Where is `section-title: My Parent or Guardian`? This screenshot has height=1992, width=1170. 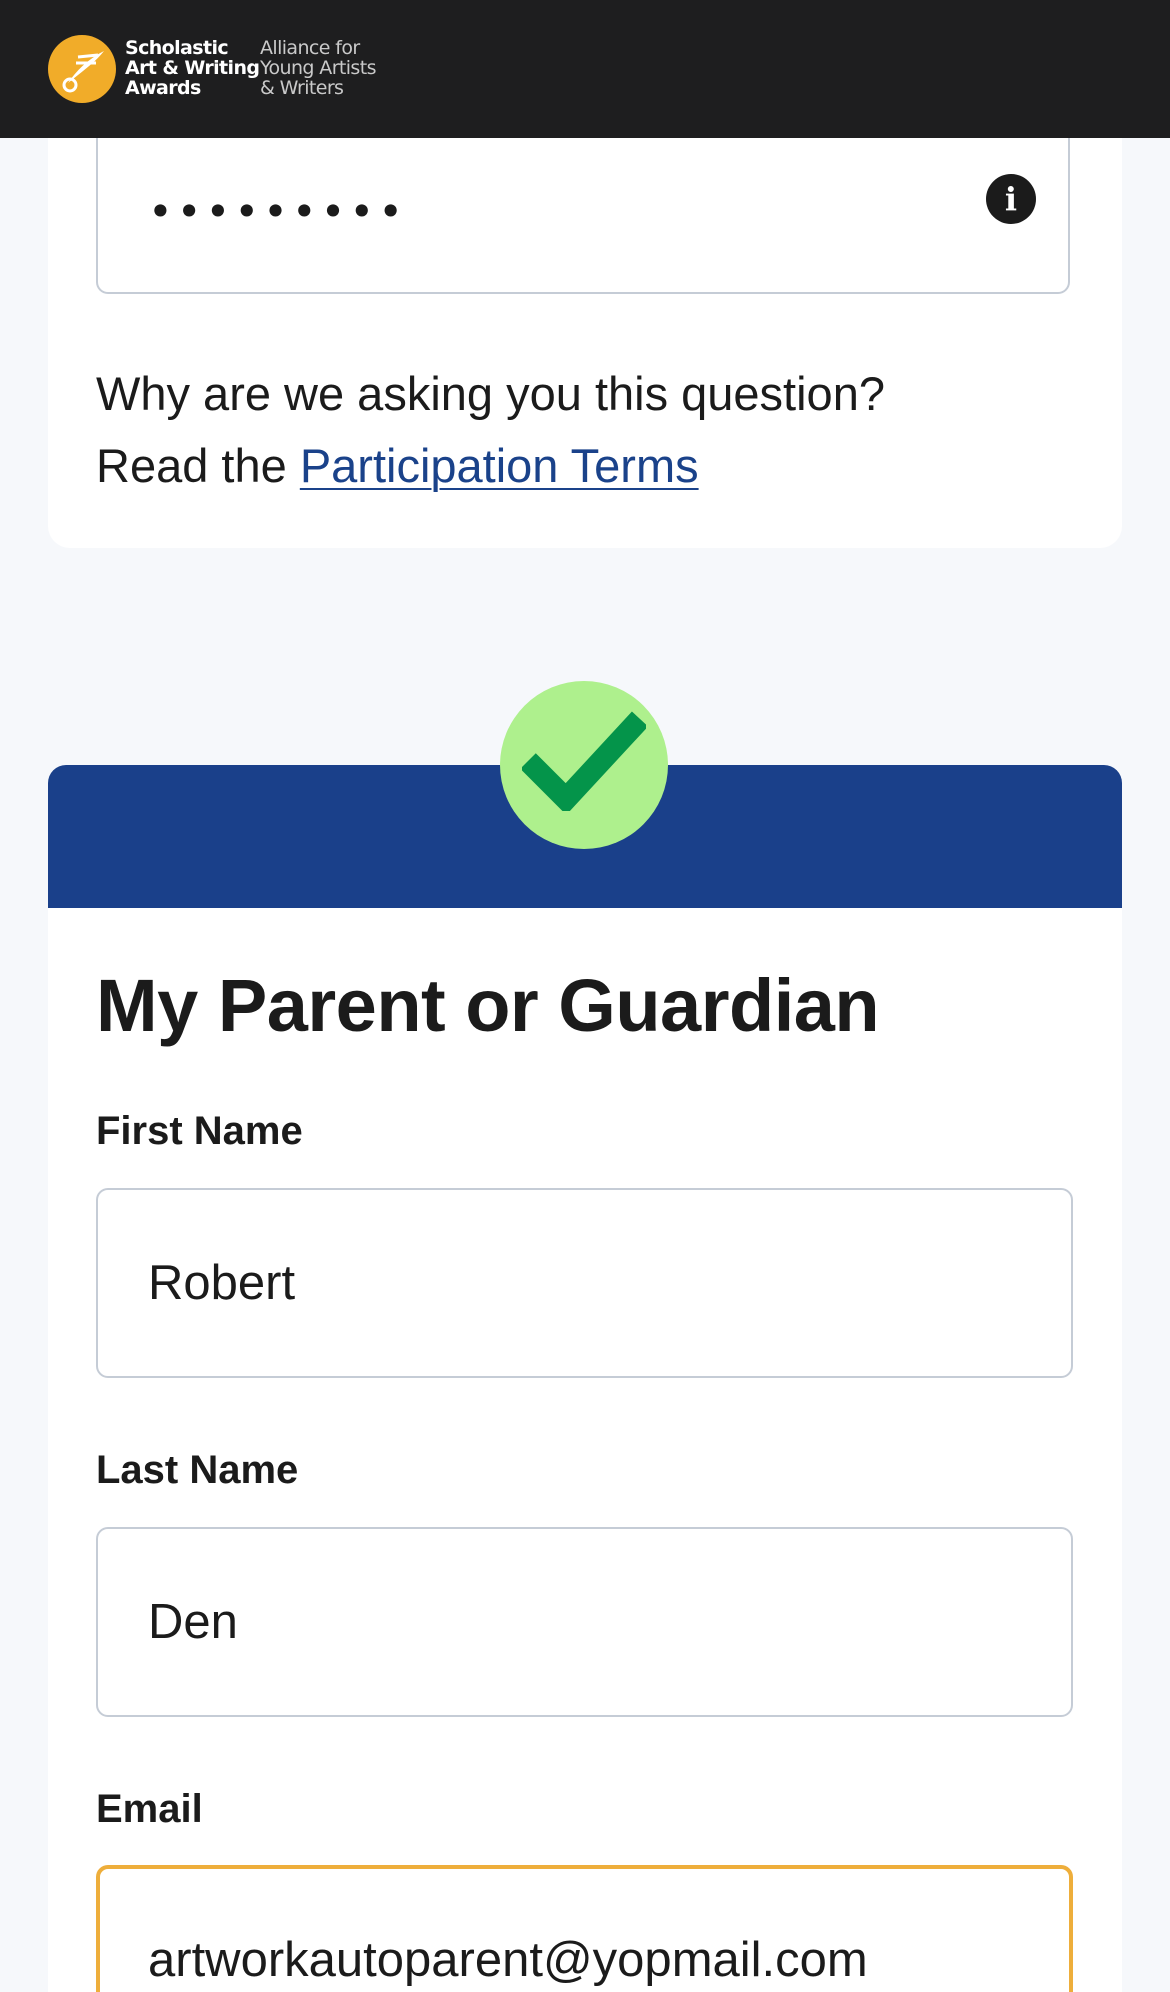 section-title: My Parent or Guardian is located at coordinates (488, 1005).